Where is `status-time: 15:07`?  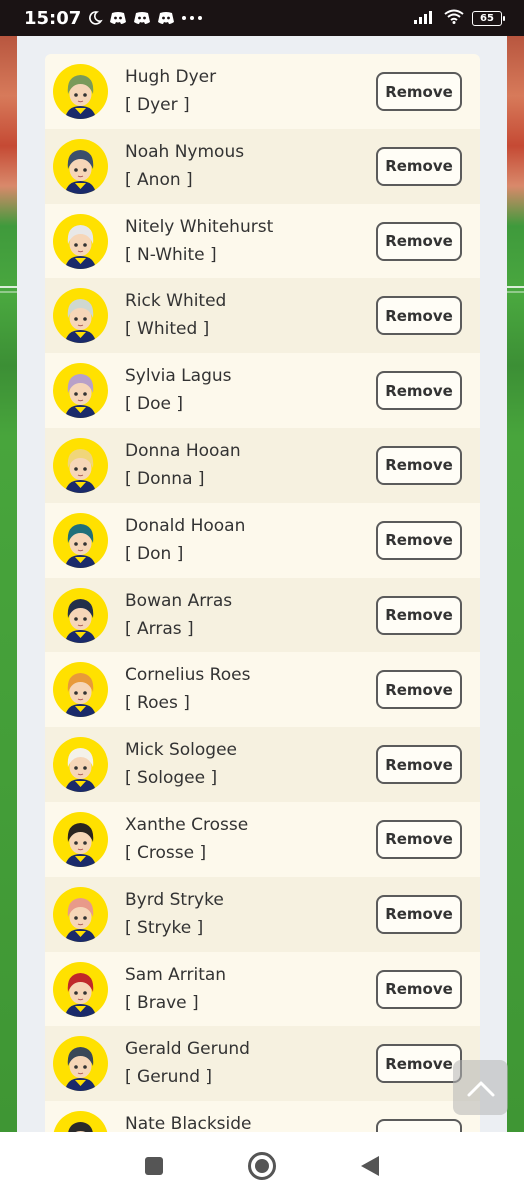 status-time: 15:07 is located at coordinates (53, 18).